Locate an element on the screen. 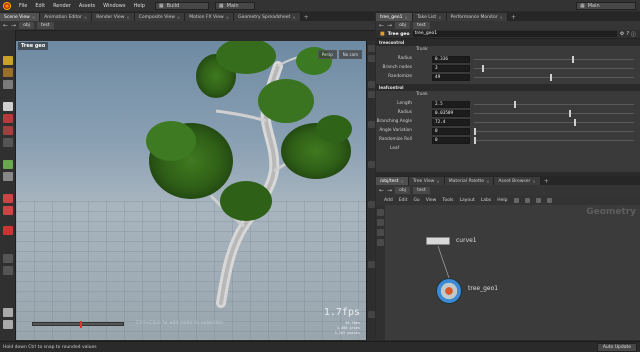 This screenshot has width=640, height=352. snap-icon is located at coordinates (8, 176).